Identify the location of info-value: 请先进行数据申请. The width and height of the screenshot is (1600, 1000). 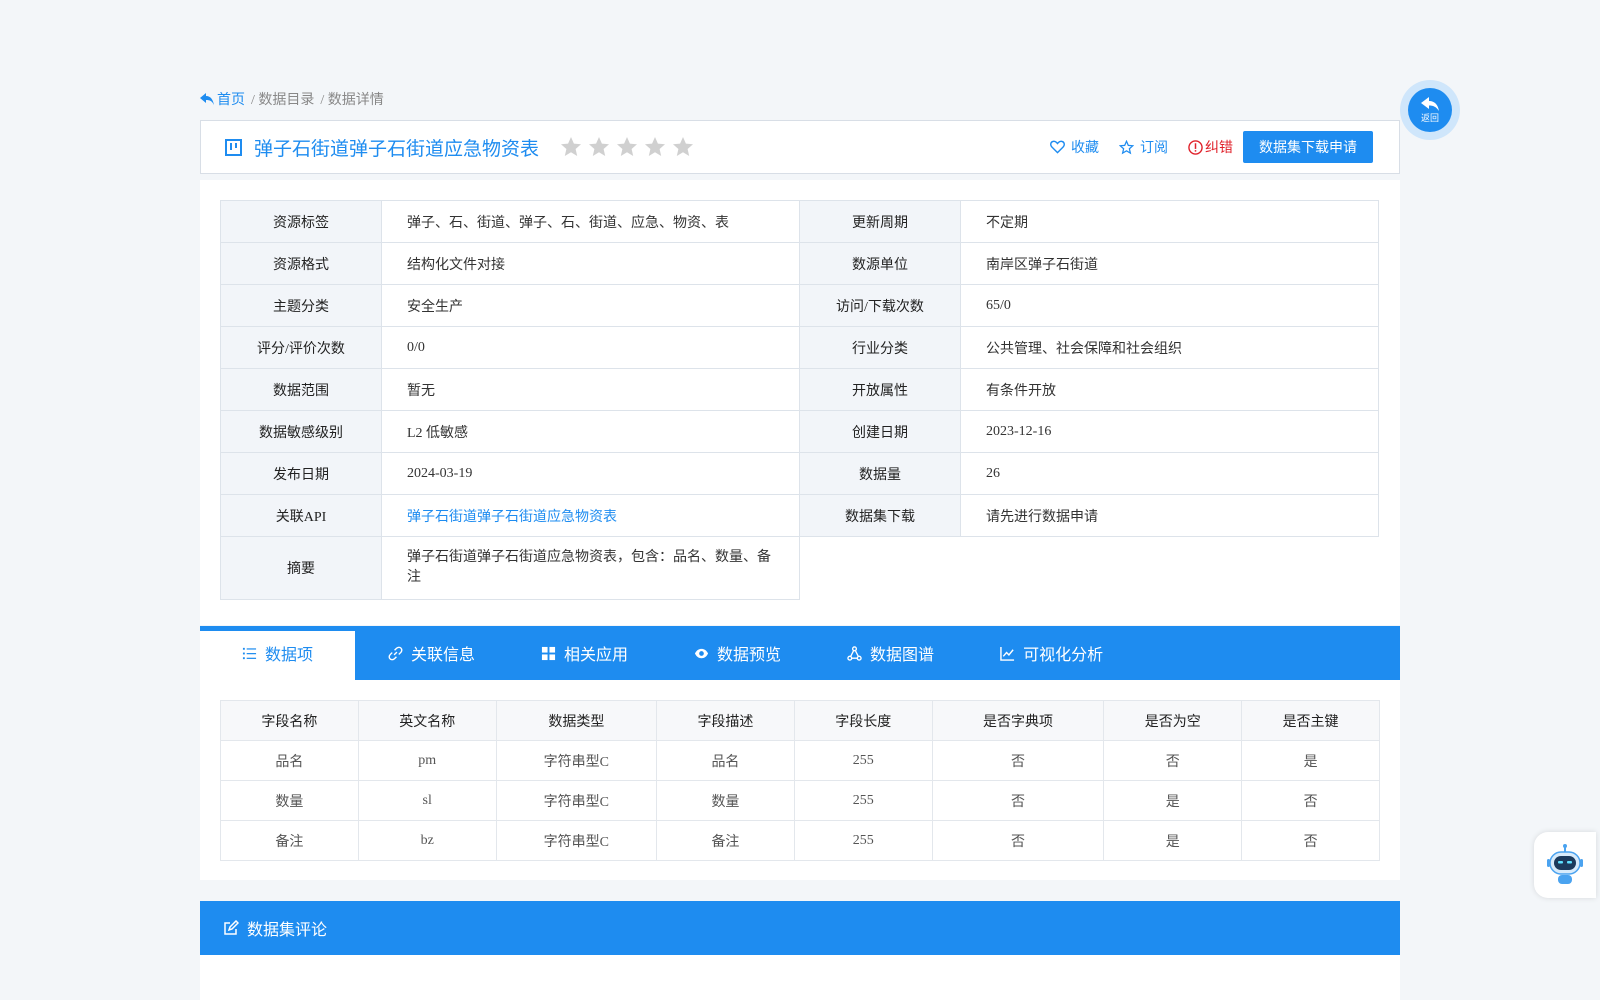
(1169, 515).